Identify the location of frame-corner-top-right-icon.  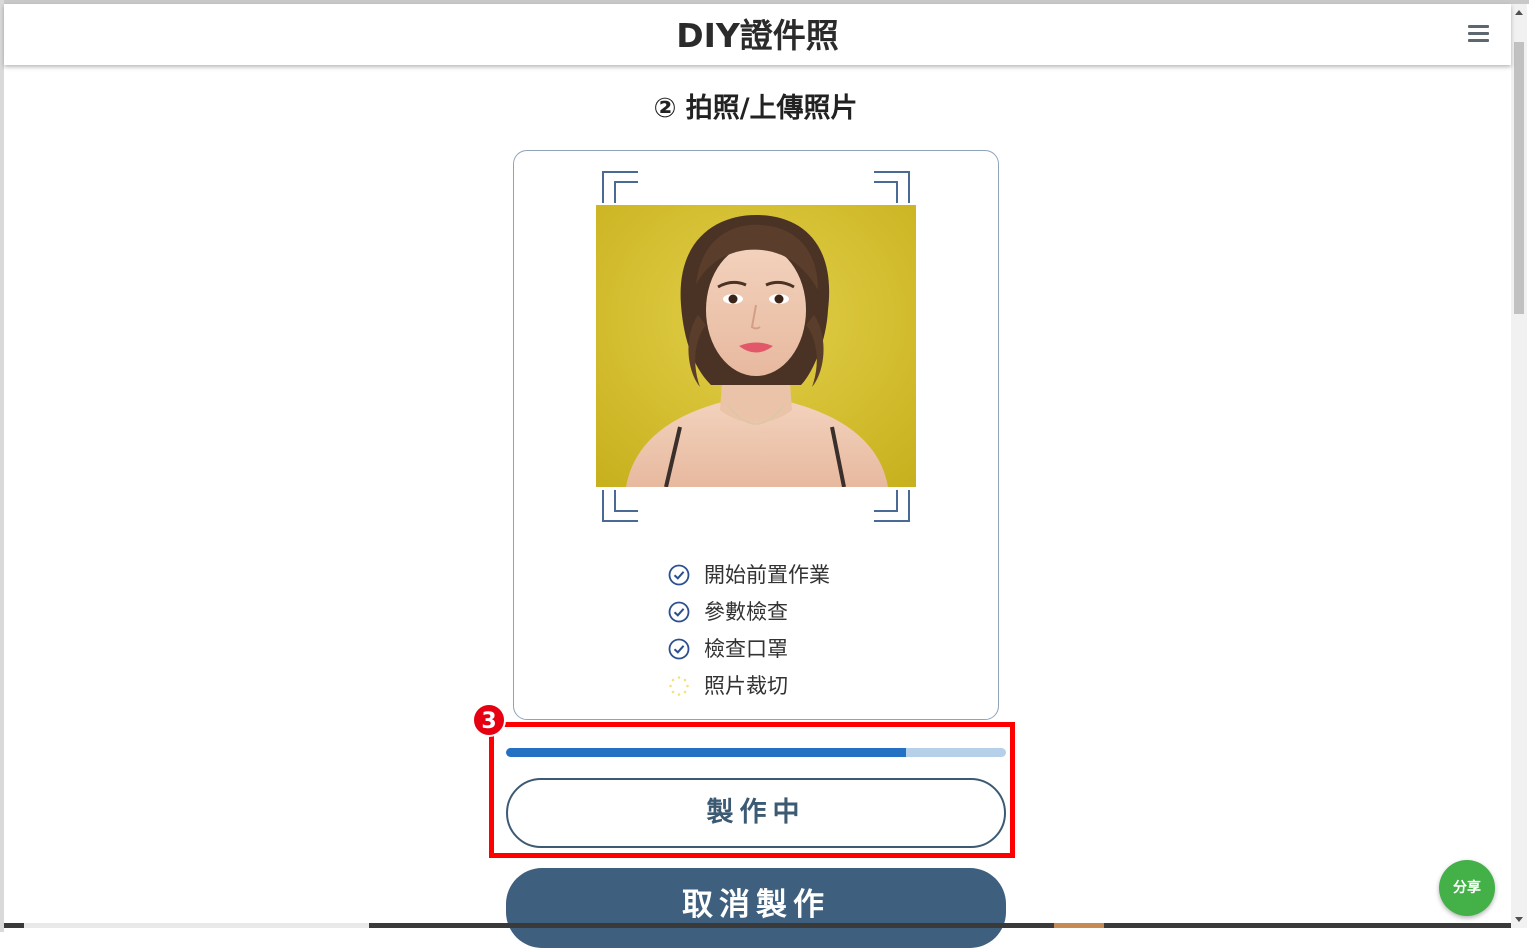
(892, 187).